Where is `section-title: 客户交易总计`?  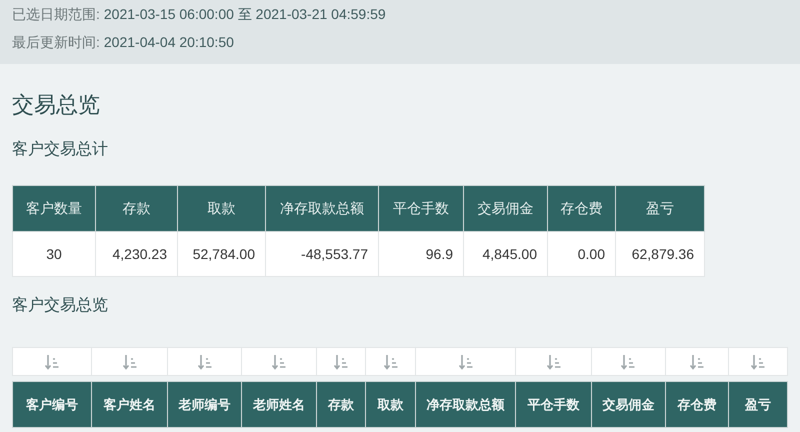
section-title: 客户交易总计 is located at coordinates (60, 150).